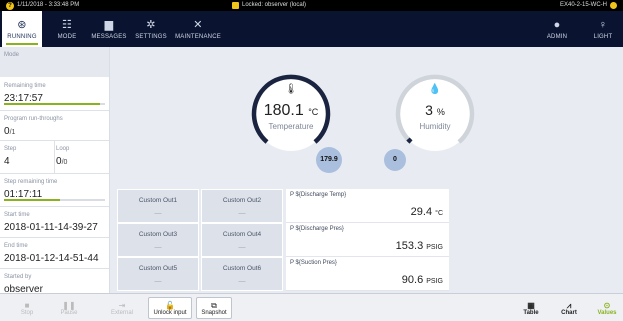 The image size is (623, 321). What do you see at coordinates (434, 281) in the screenshot?
I see `param-suction-pres-unit: PSIG` at bounding box center [434, 281].